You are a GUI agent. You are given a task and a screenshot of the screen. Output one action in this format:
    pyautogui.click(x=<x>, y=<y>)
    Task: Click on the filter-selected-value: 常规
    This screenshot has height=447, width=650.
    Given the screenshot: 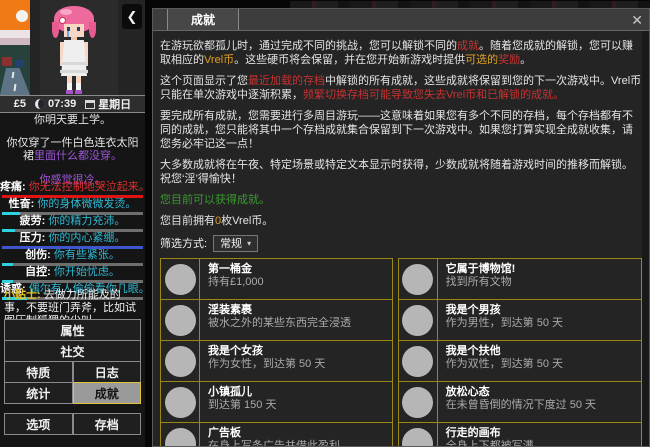 What is the action you would take?
    pyautogui.click(x=231, y=243)
    